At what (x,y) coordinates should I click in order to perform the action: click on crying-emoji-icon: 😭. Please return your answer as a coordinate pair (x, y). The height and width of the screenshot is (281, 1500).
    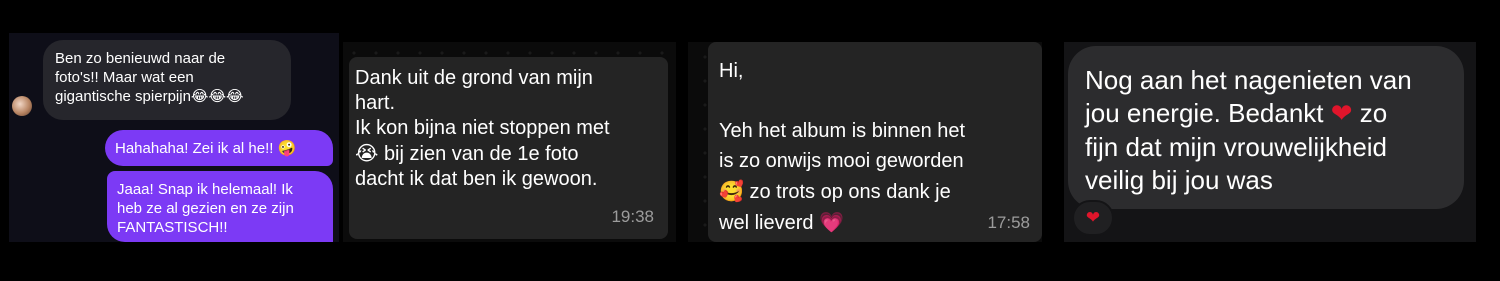
    Looking at the image, I should click on (367, 153).